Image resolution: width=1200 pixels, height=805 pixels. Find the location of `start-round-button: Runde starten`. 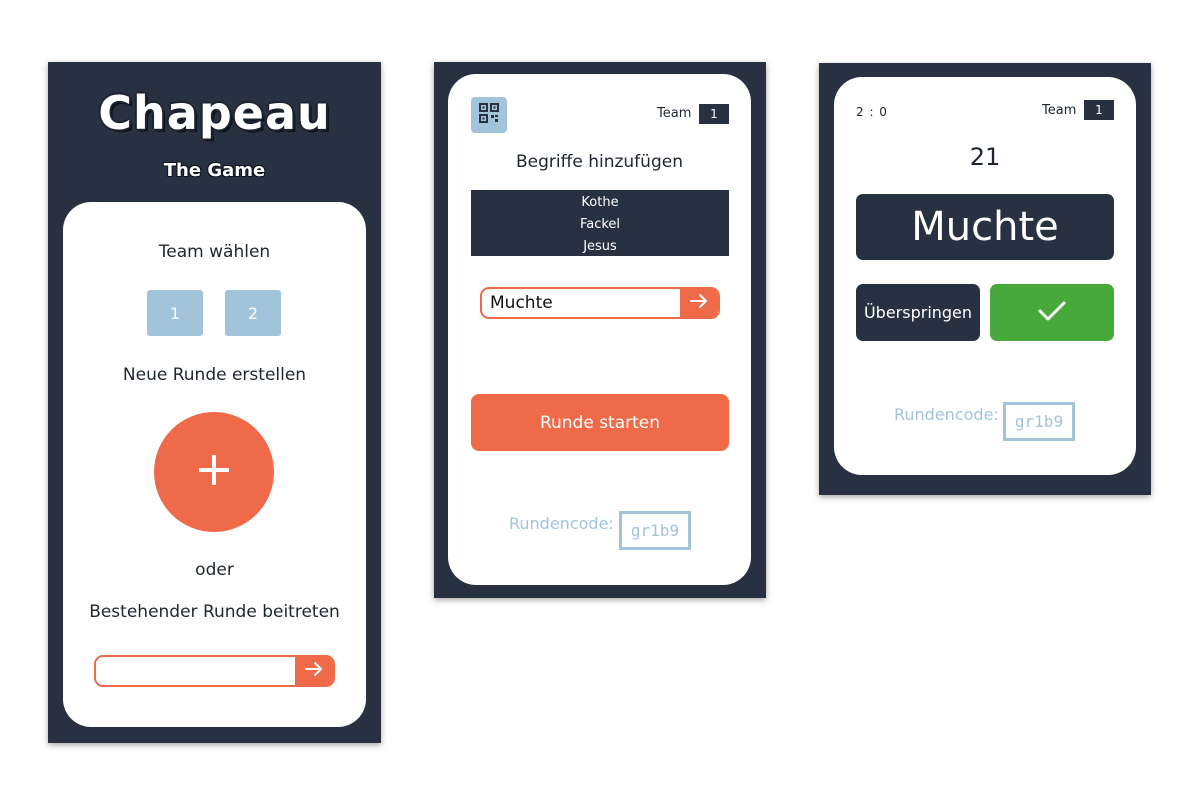

start-round-button: Runde starten is located at coordinates (600, 422).